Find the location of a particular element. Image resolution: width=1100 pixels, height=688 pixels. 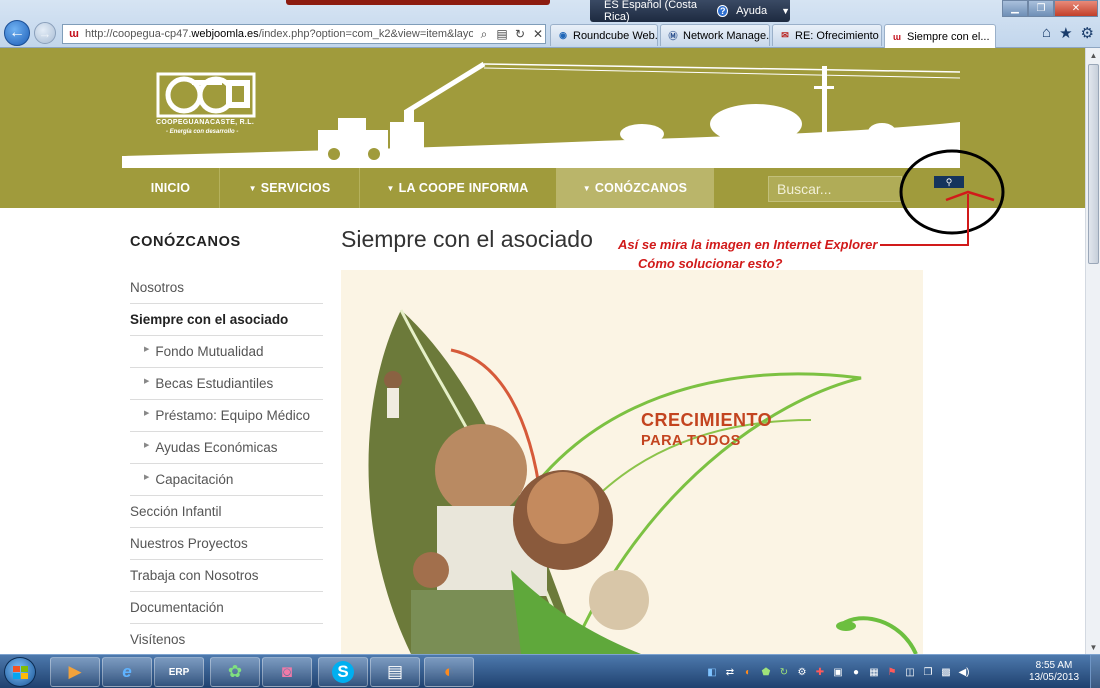

close-window-button: ✕ is located at coordinates (1076, 8).